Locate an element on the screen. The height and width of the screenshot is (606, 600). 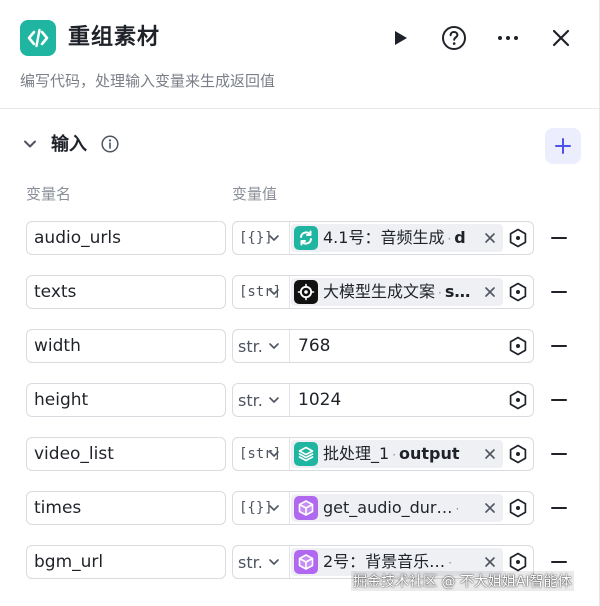
layers-icon is located at coordinates (306, 454).